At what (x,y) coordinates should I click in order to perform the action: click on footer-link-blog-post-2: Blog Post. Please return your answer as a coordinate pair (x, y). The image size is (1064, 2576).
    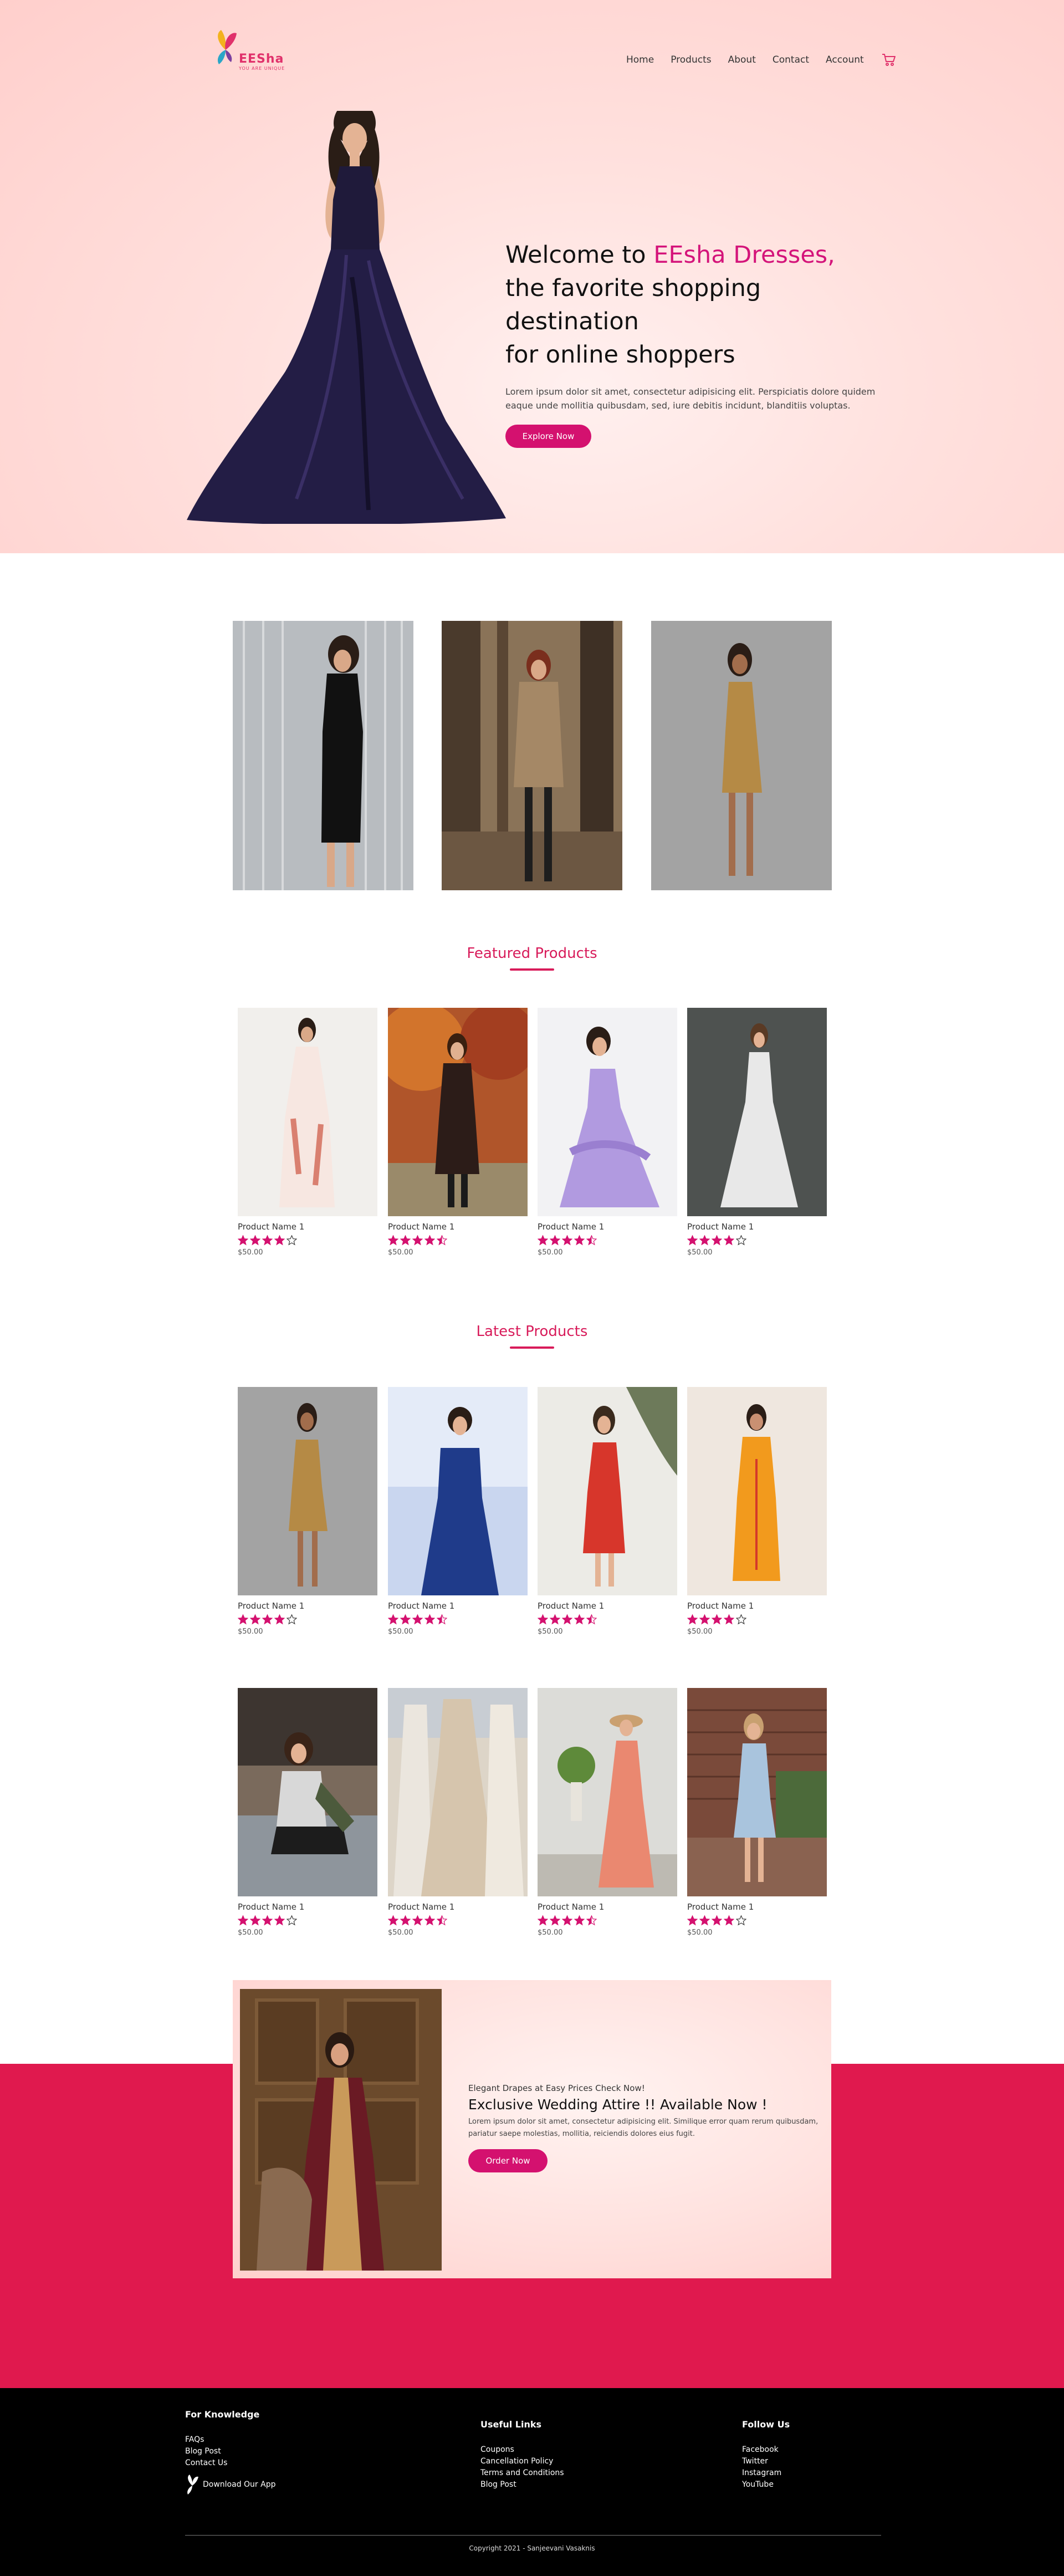
    Looking at the image, I should click on (522, 2485).